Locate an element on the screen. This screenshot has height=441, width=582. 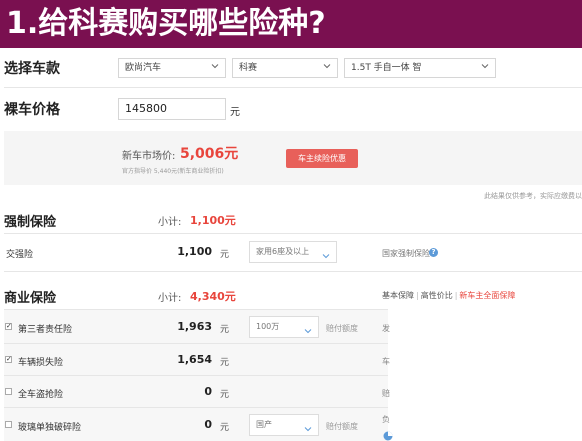
compulsory-info-label: 国家强制保险 is located at coordinates (406, 253).